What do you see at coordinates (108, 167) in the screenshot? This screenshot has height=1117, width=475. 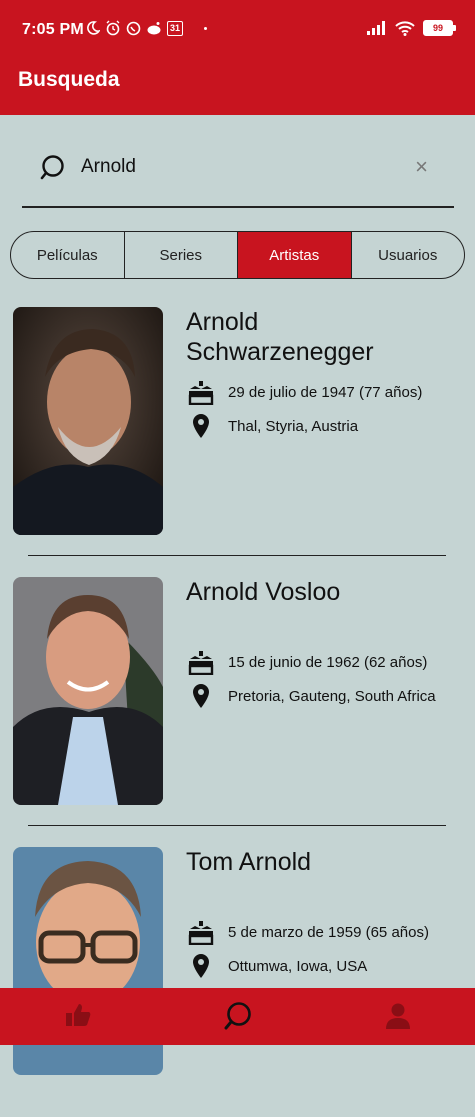 I see `search-input: Arnold` at bounding box center [108, 167].